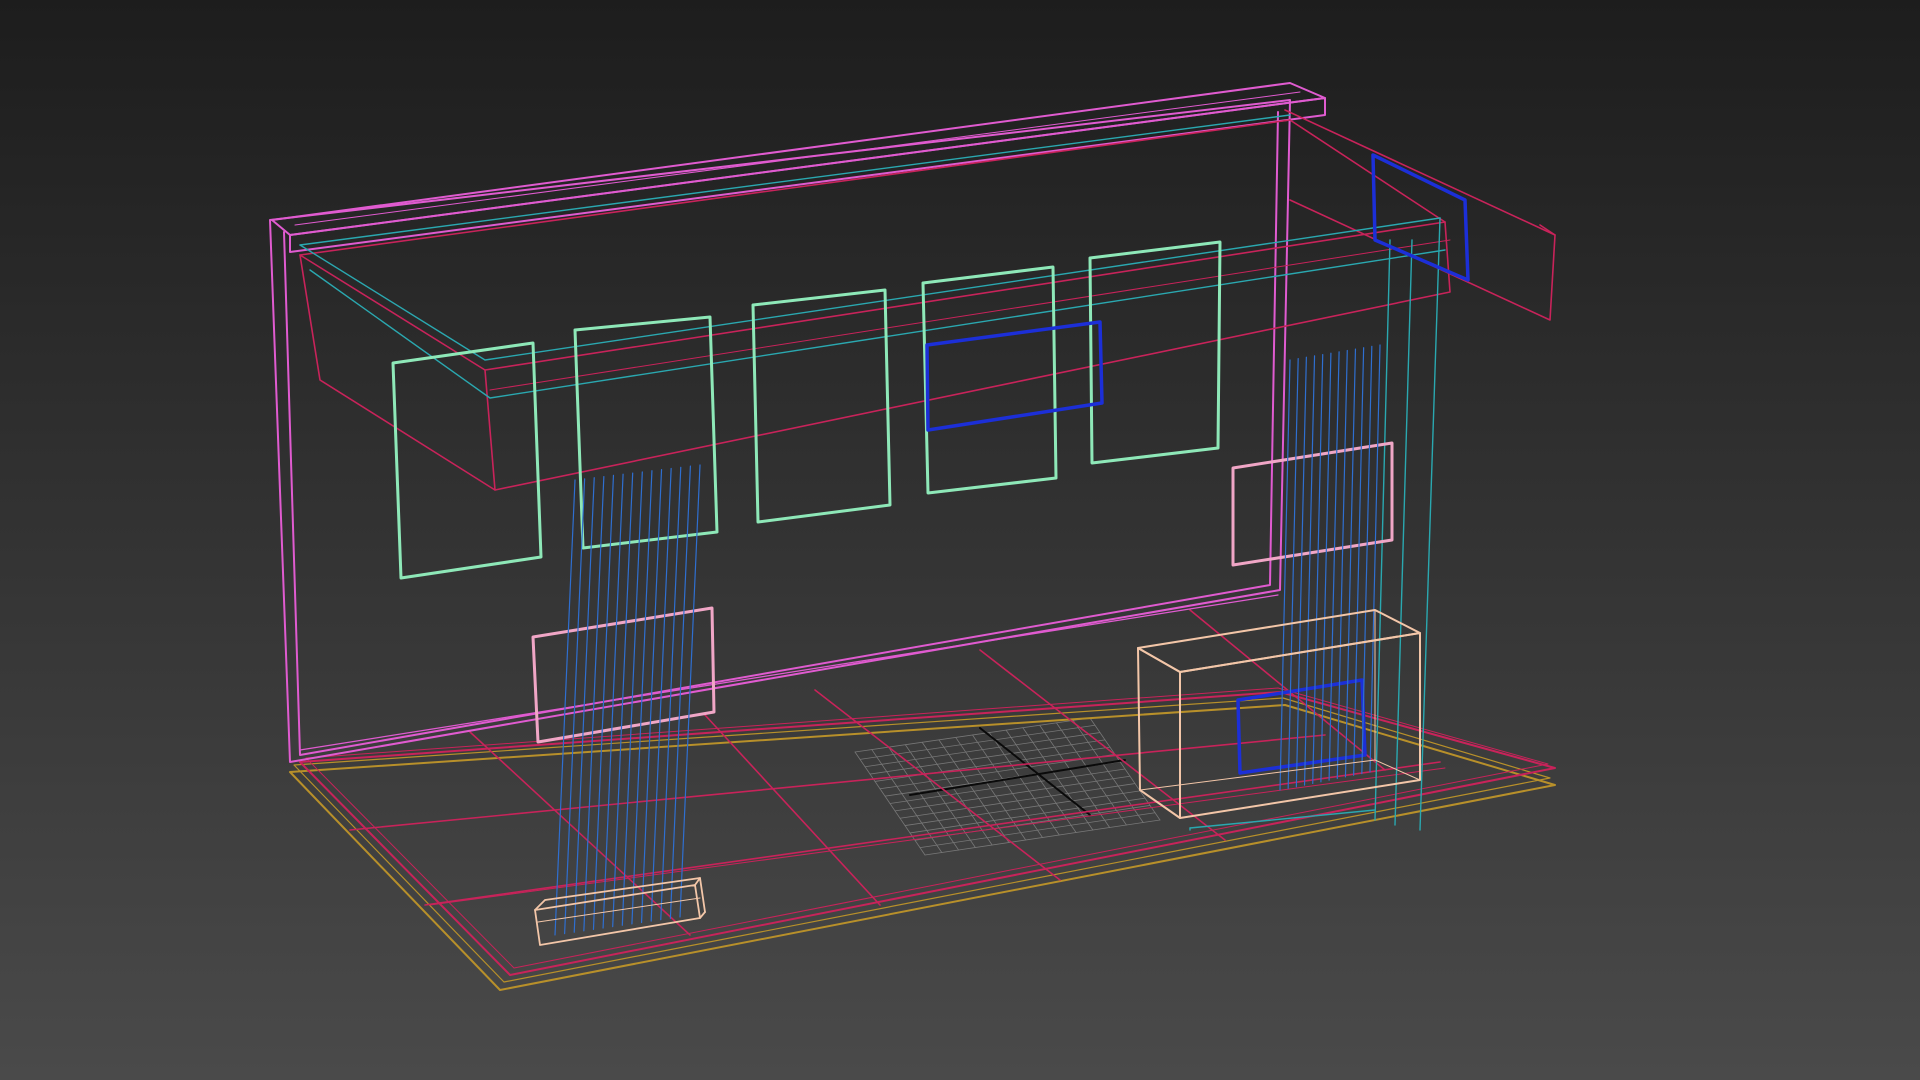 Image resolution: width=1920 pixels, height=1080 pixels. What do you see at coordinates (1007, 786) in the screenshot?
I see `home-grid` at bounding box center [1007, 786].